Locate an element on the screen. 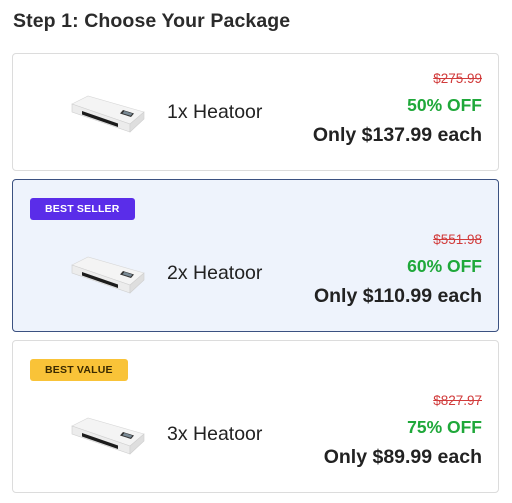  package-quantity-label: 1x Heatoor is located at coordinates (215, 112).